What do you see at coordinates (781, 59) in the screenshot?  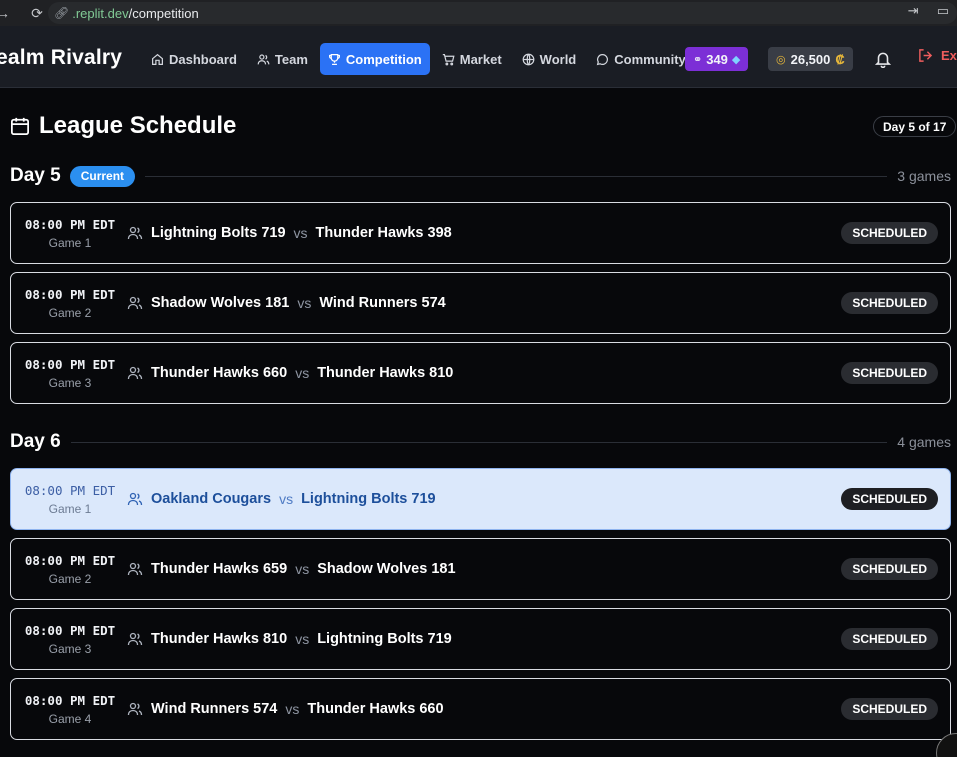 I see `coins-icon: ◎` at bounding box center [781, 59].